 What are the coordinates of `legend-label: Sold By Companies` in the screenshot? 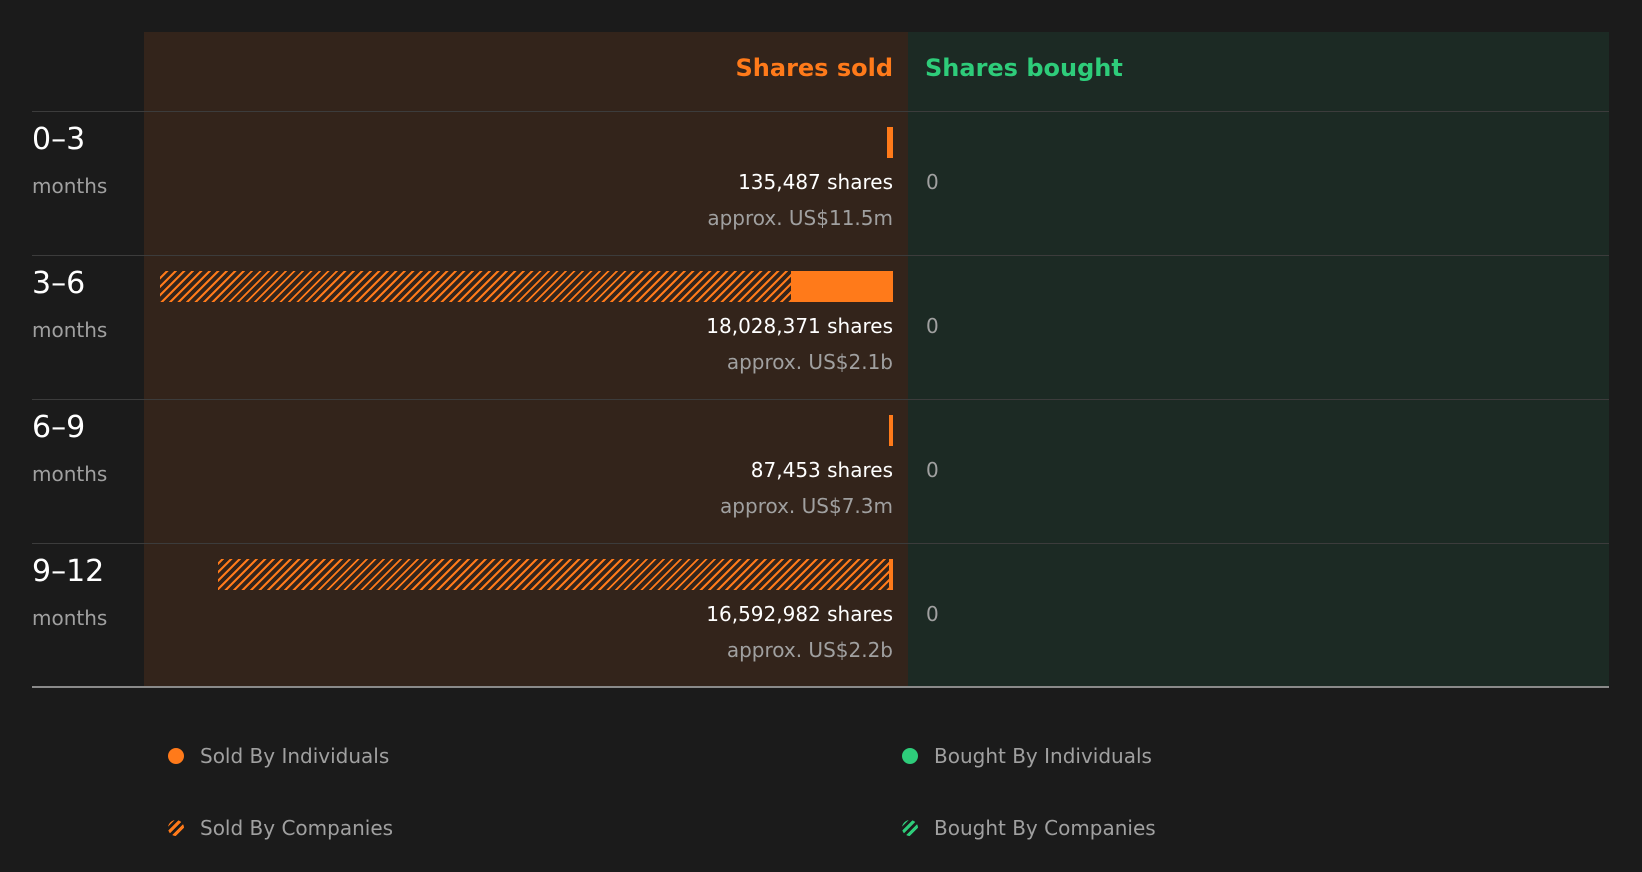 It's located at (297, 828).